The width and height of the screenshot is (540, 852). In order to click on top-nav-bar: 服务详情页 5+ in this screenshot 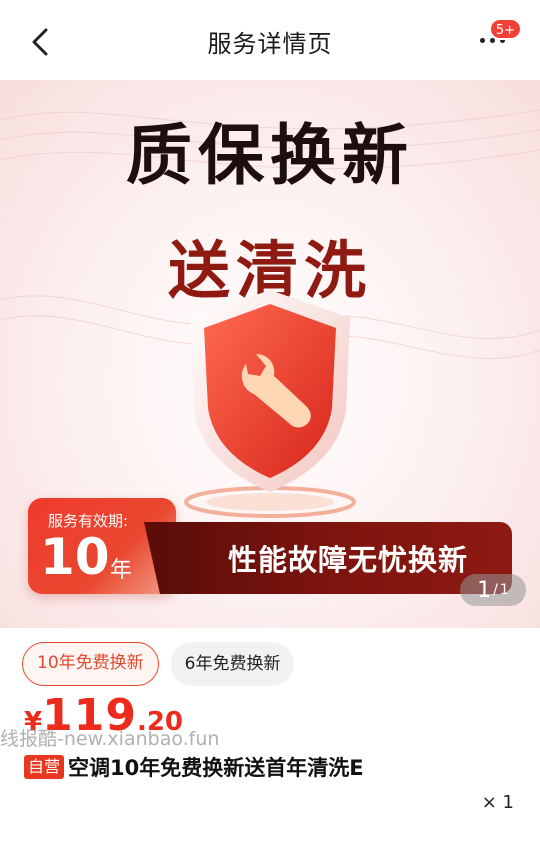, I will do `click(270, 40)`.